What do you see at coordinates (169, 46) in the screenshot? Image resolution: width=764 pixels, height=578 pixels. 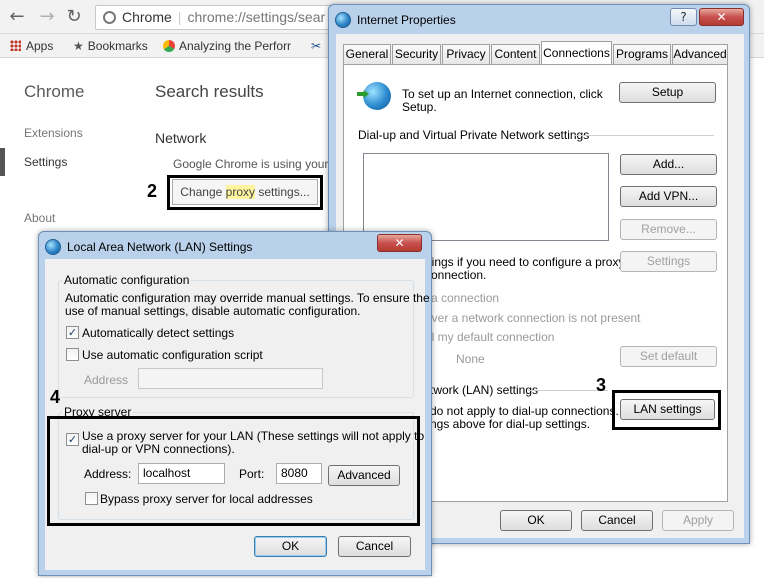 I see `pagespeed-icon` at bounding box center [169, 46].